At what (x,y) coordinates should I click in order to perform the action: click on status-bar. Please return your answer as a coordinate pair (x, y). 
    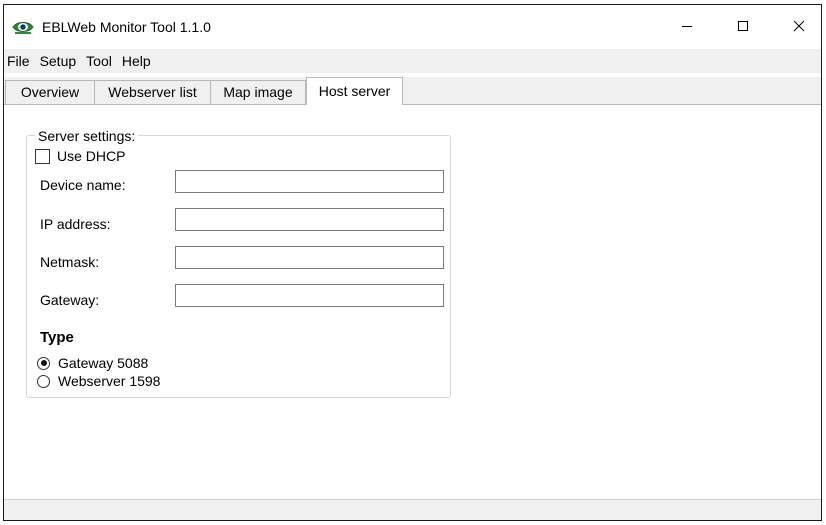
    Looking at the image, I should click on (412, 509).